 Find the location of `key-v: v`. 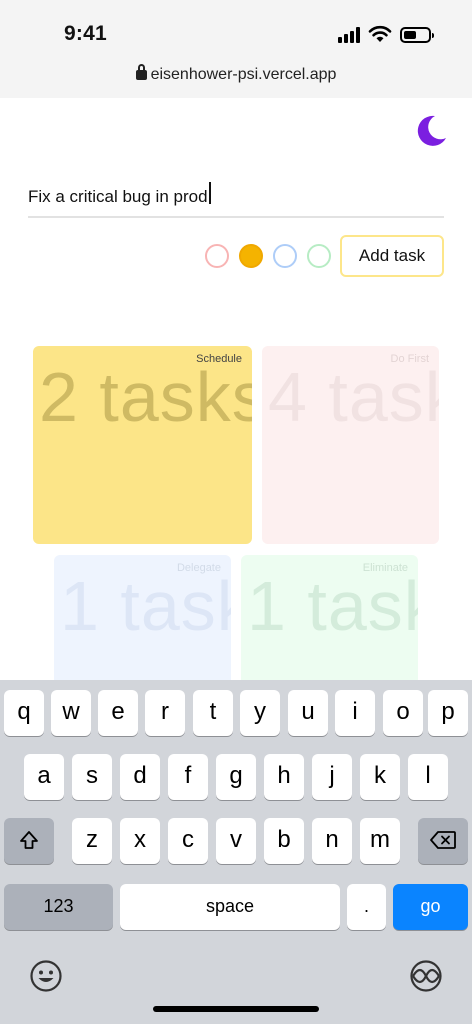

key-v: v is located at coordinates (236, 841).